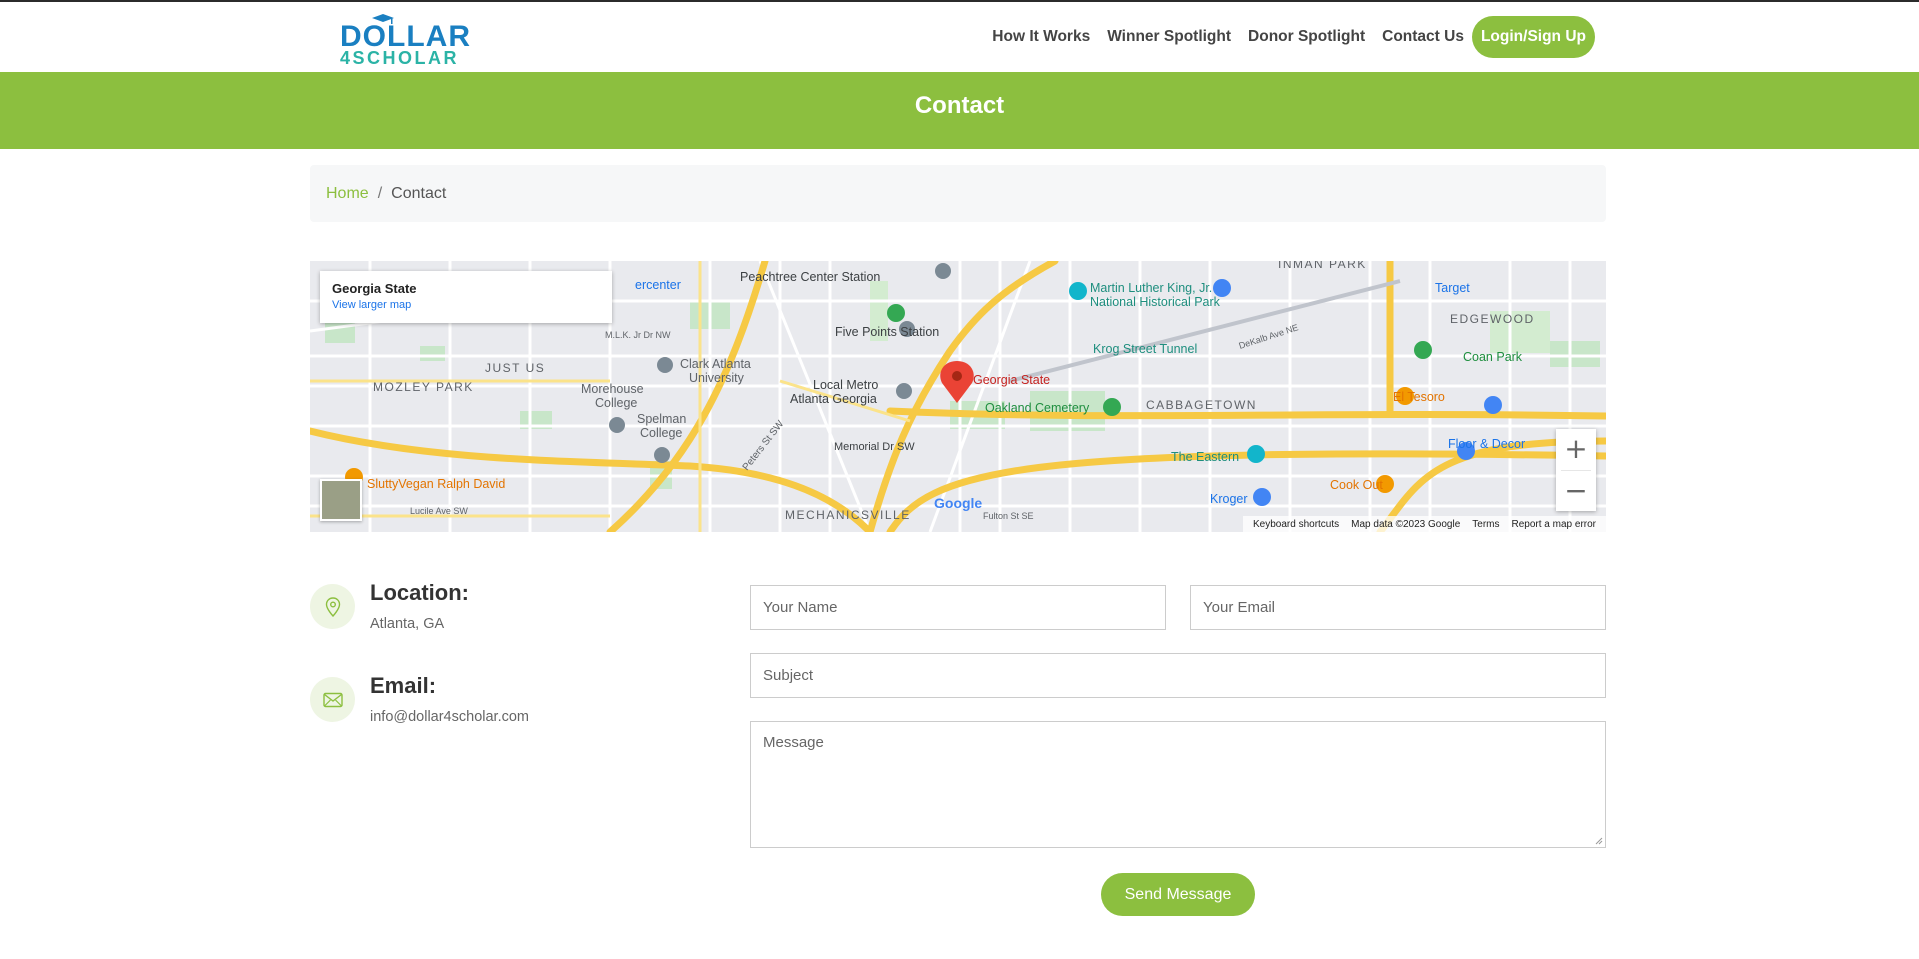 This screenshot has width=1919, height=959. Describe the element at coordinates (958, 193) in the screenshot. I see `breadcrumb: Home / Contact` at that location.